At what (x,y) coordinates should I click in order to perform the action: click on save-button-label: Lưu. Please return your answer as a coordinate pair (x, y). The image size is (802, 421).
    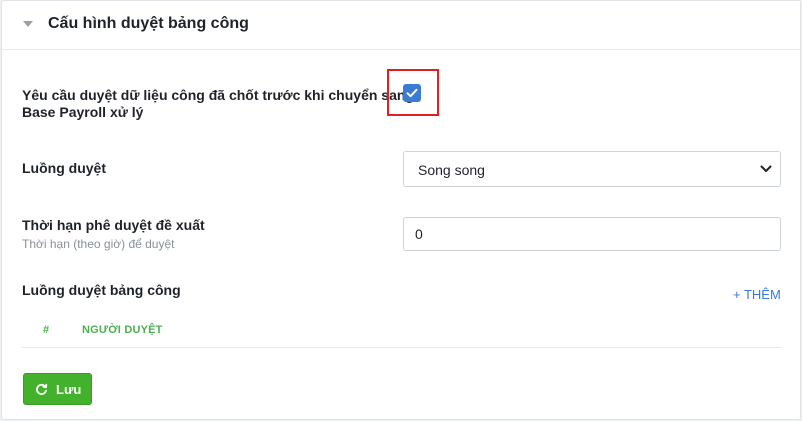
    Looking at the image, I should click on (69, 389).